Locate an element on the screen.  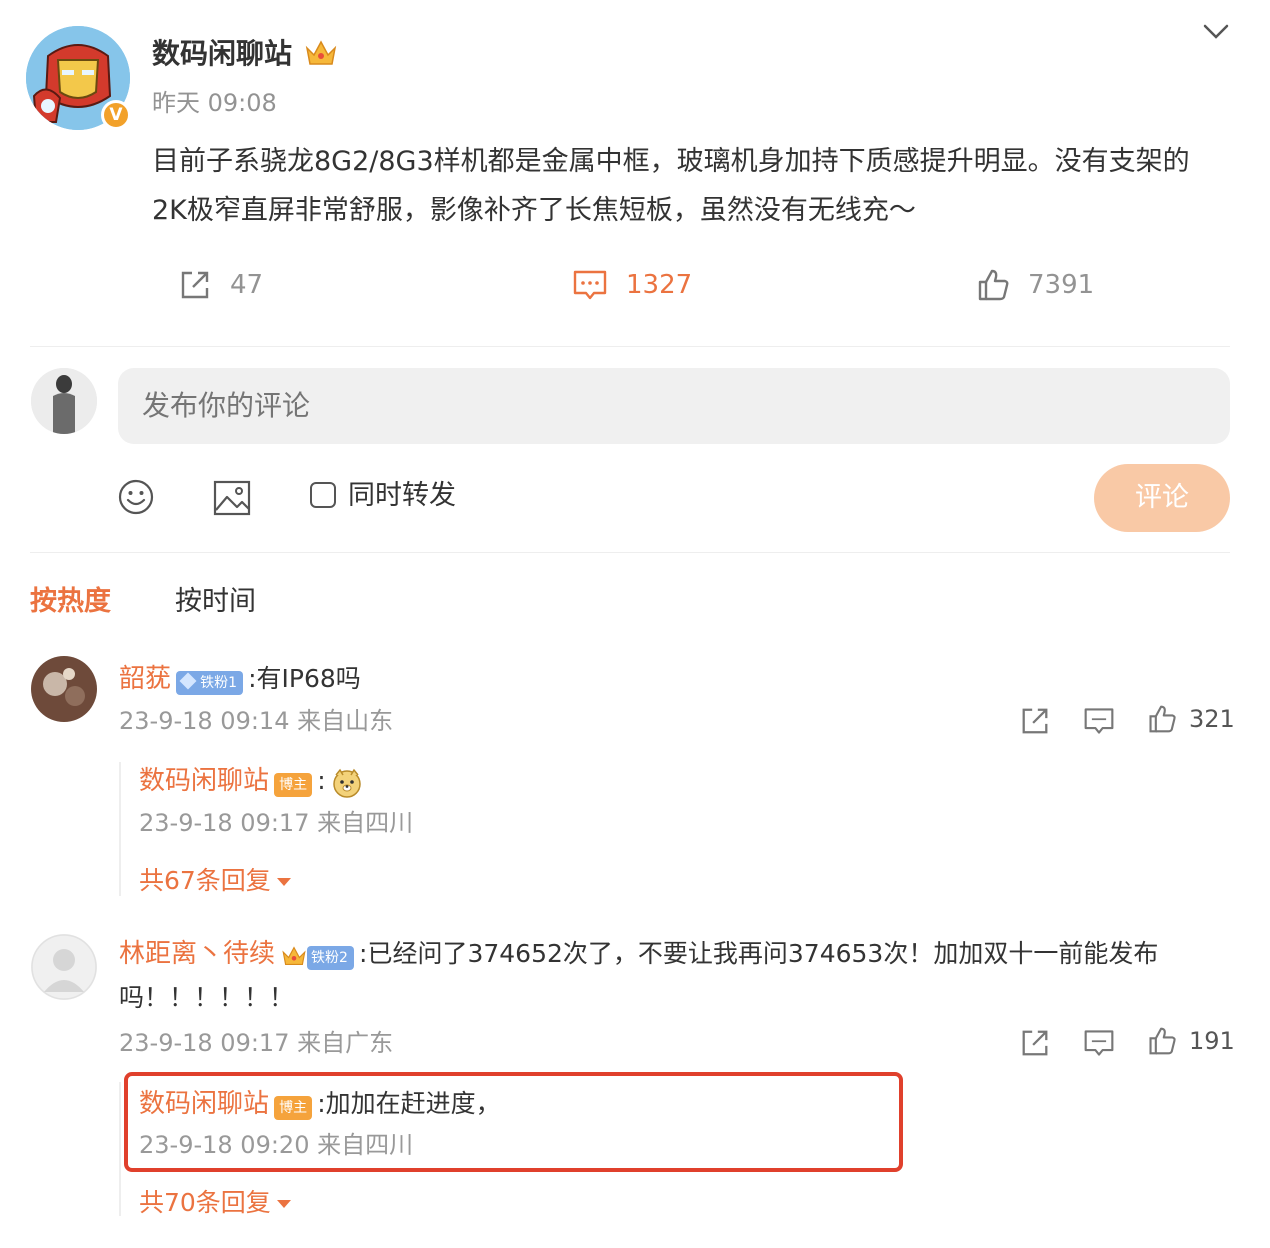
comment-like-count: 191 is located at coordinates (1212, 1041).